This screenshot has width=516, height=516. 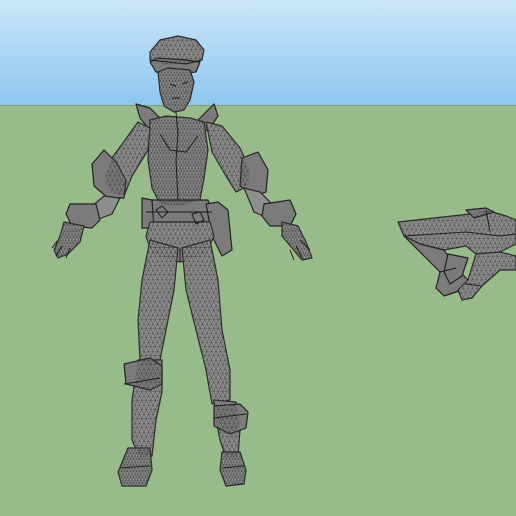 What do you see at coordinates (456, 254) in the screenshot?
I see `crossbow-model` at bounding box center [456, 254].